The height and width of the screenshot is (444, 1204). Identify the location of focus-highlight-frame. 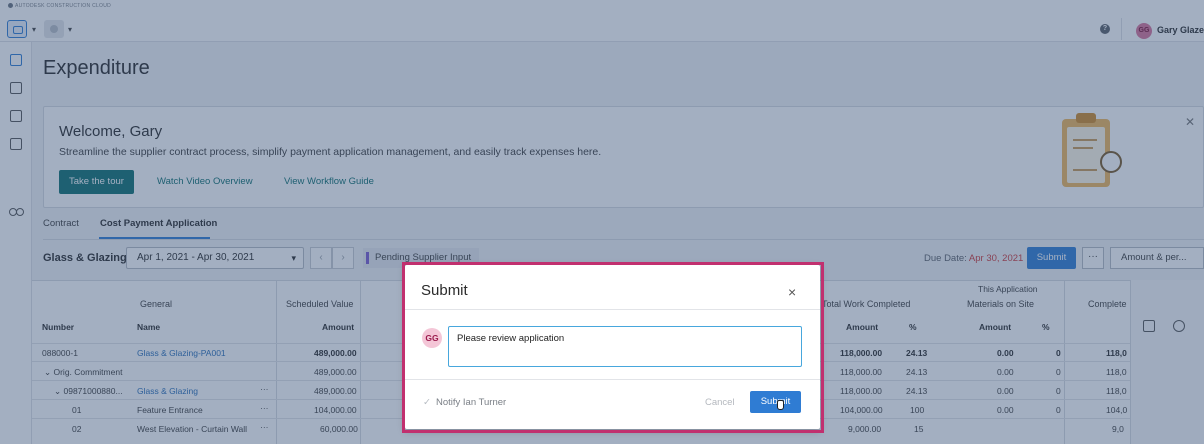
(613, 347).